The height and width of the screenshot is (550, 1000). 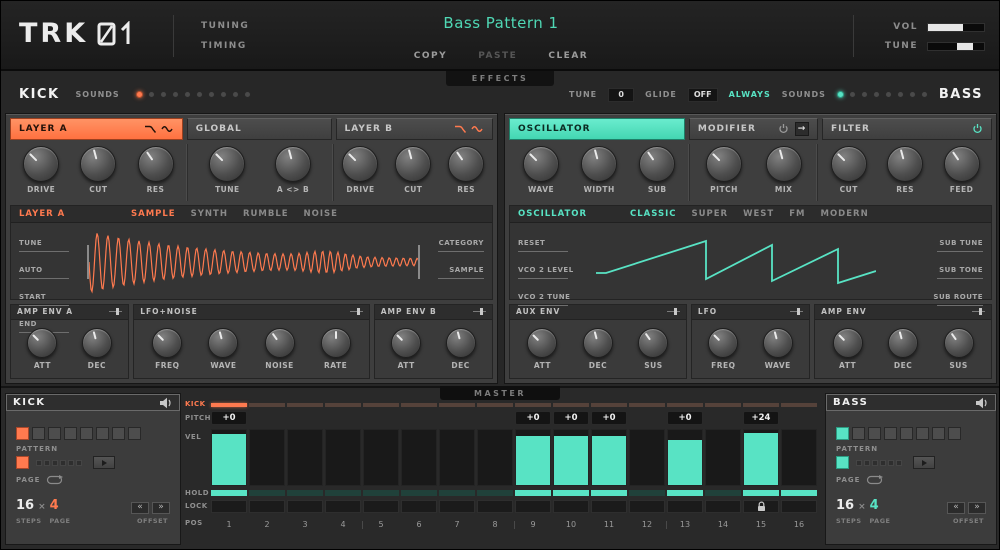 I want to click on knob-noise: NOISE, so click(x=280, y=348).